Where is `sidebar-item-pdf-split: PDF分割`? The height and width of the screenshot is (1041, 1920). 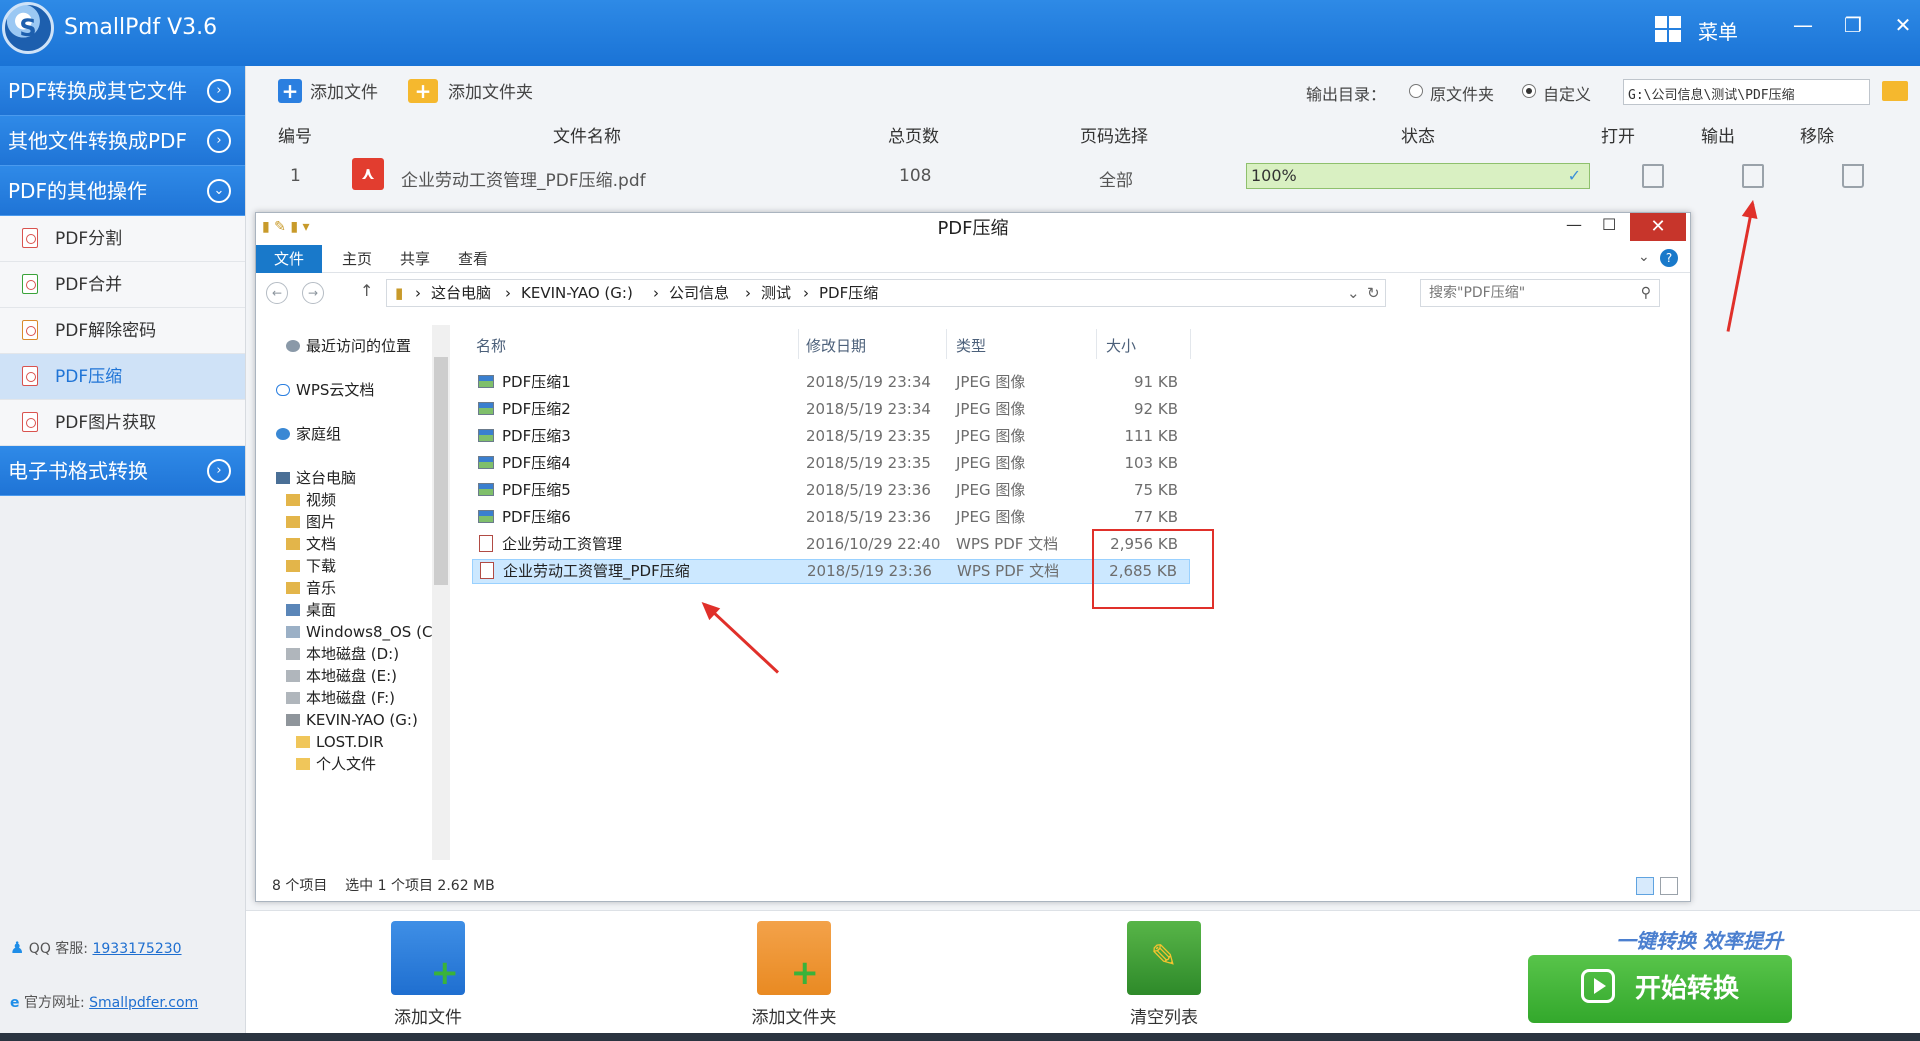 sidebar-item-pdf-split: PDF分割 is located at coordinates (122, 239).